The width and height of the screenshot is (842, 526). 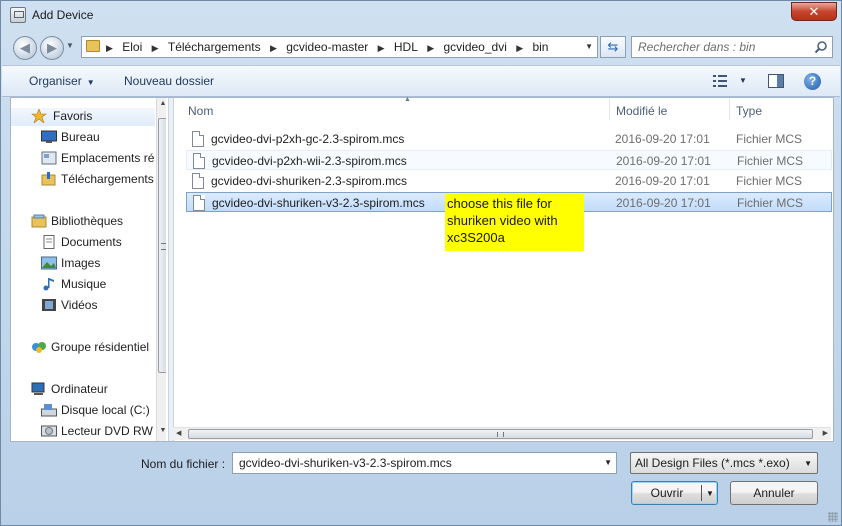 What do you see at coordinates (81, 263) in the screenshot?
I see `nav-label: Images` at bounding box center [81, 263].